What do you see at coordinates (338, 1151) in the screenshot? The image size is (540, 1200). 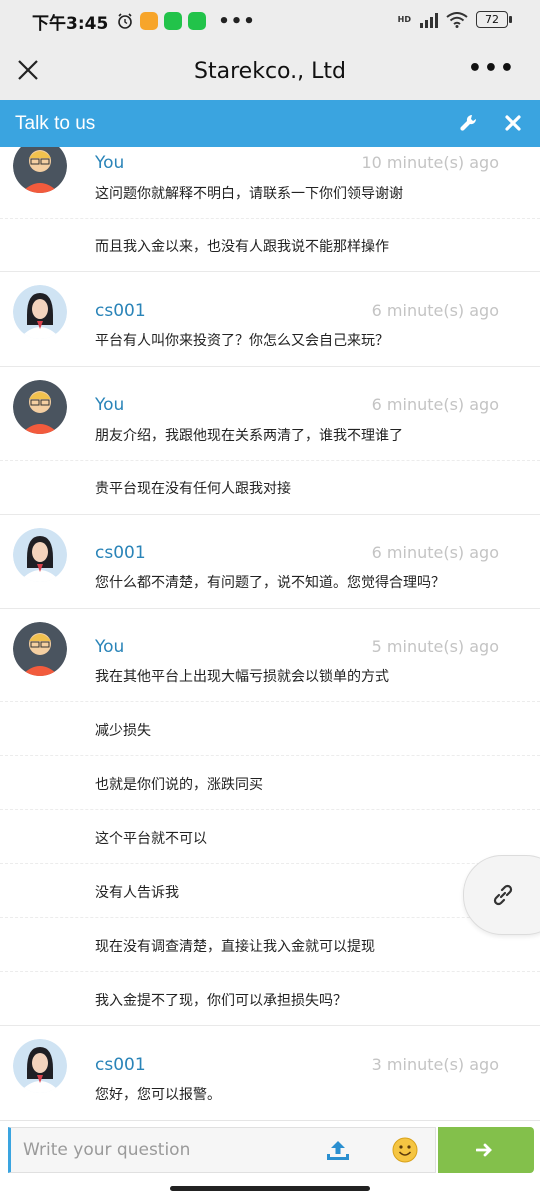 I see `upload-icon` at bounding box center [338, 1151].